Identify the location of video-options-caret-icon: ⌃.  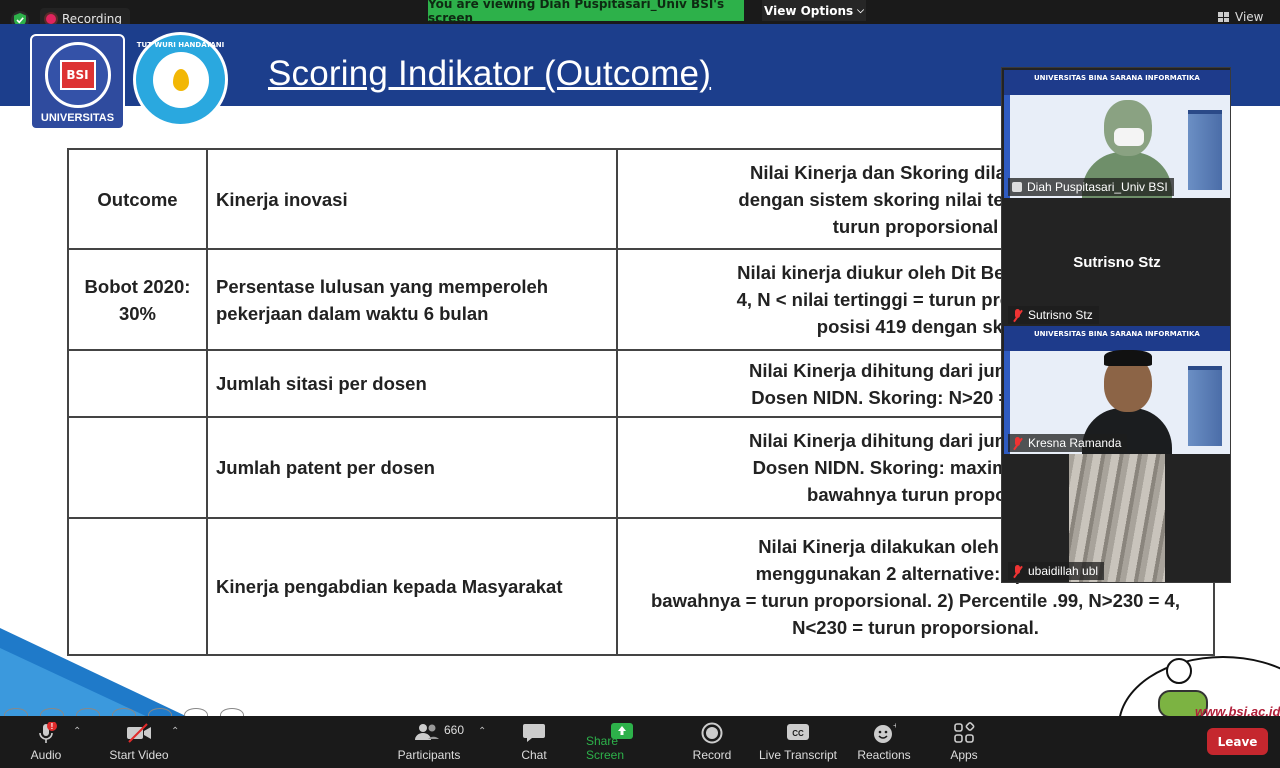
(175, 731).